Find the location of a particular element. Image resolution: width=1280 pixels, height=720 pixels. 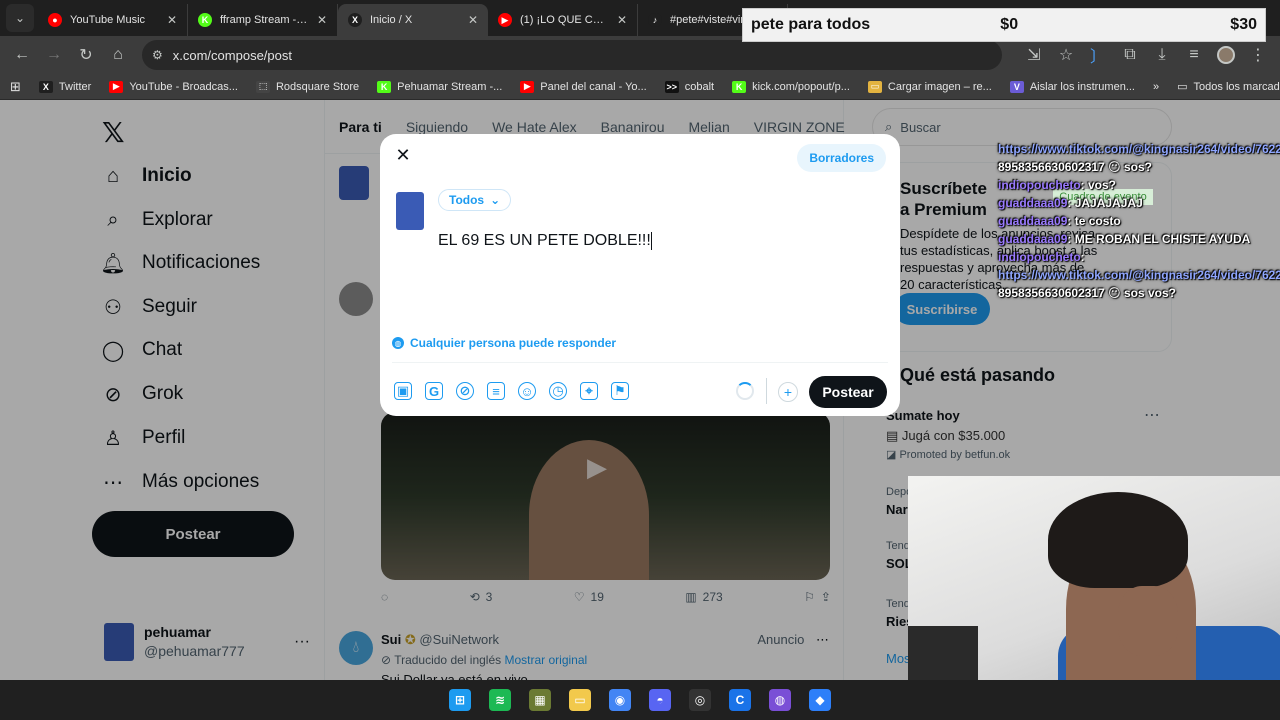

bookmark-item: ⬚ Rodsquare Store is located at coordinates (307, 86).